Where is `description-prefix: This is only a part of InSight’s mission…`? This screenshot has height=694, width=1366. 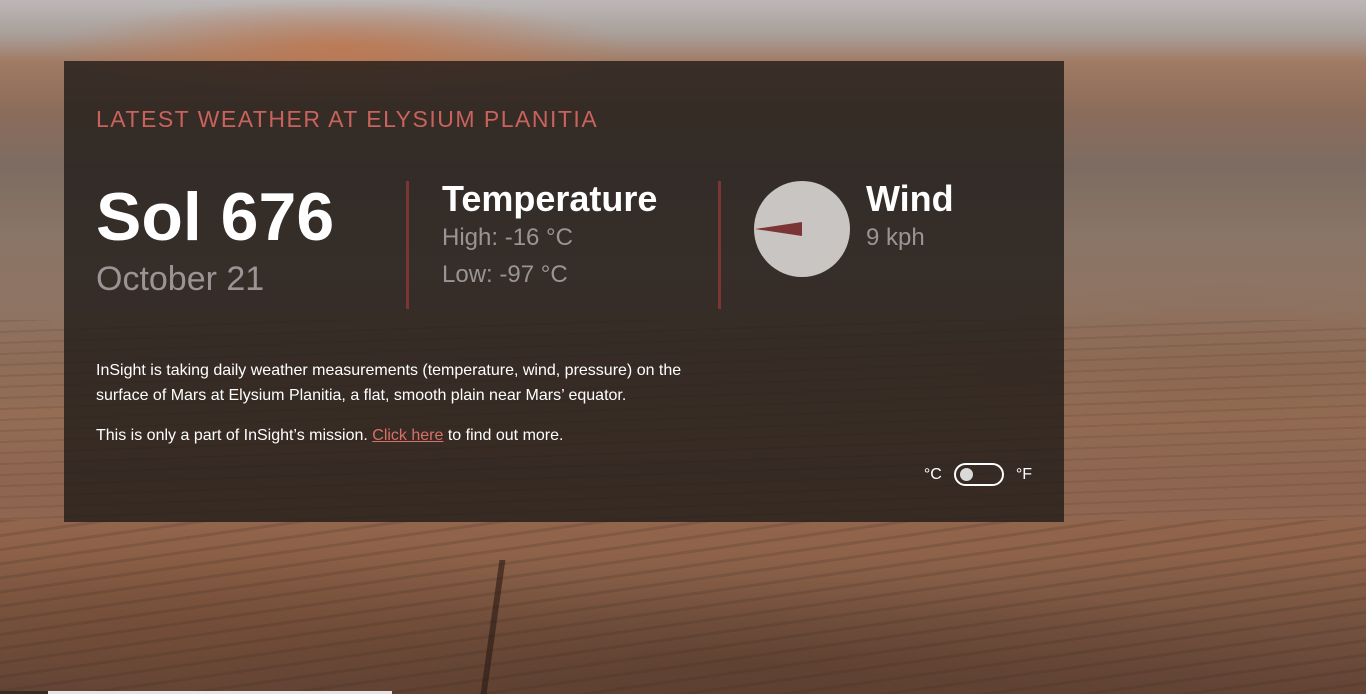
description-prefix: This is only a part of InSight’s mission… is located at coordinates (234, 435).